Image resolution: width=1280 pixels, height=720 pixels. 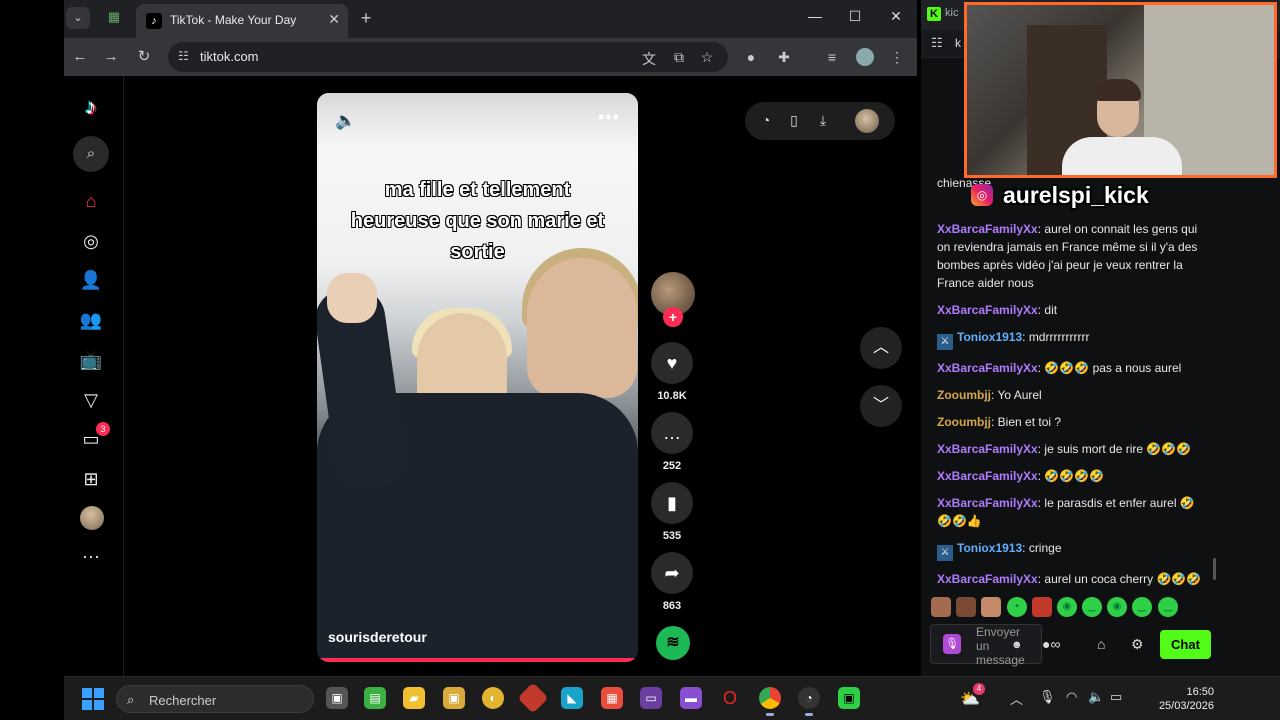 I want to click on install-app-icon: ⧉, so click(x=679, y=57).